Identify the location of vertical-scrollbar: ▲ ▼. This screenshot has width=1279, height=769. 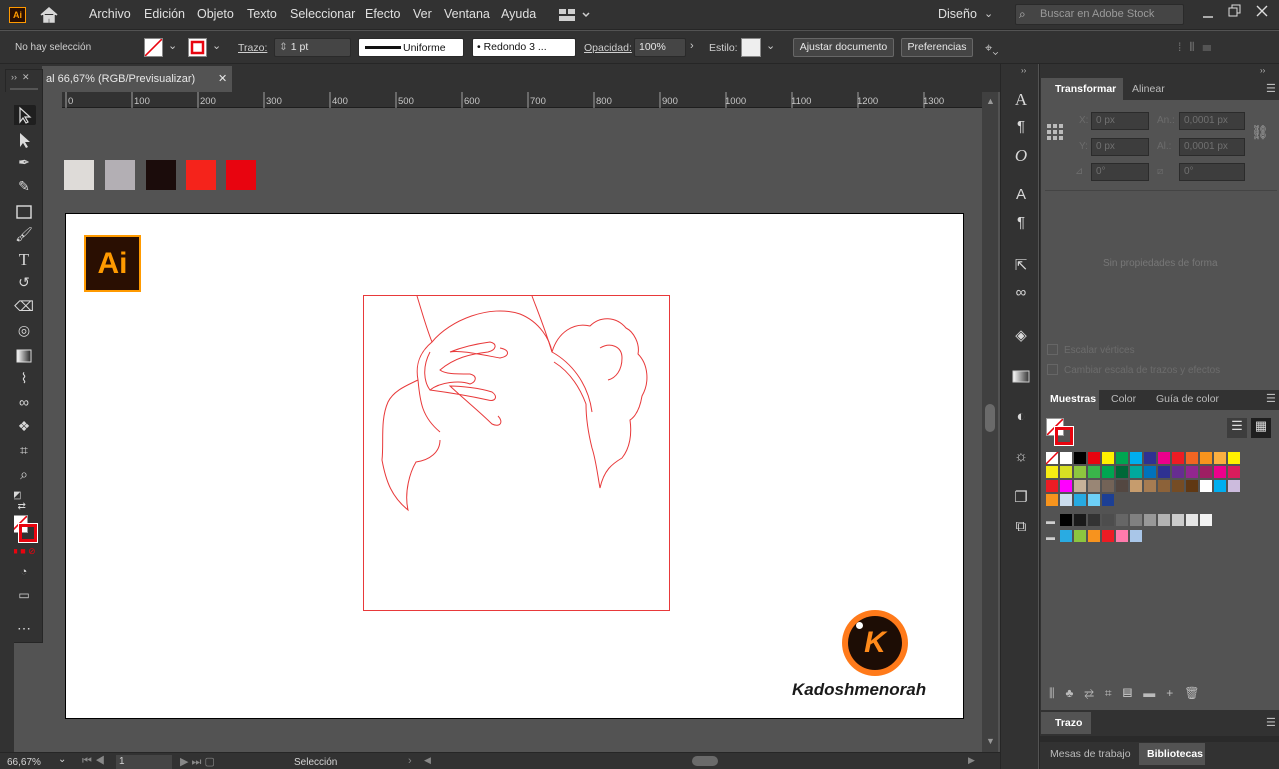
(990, 422).